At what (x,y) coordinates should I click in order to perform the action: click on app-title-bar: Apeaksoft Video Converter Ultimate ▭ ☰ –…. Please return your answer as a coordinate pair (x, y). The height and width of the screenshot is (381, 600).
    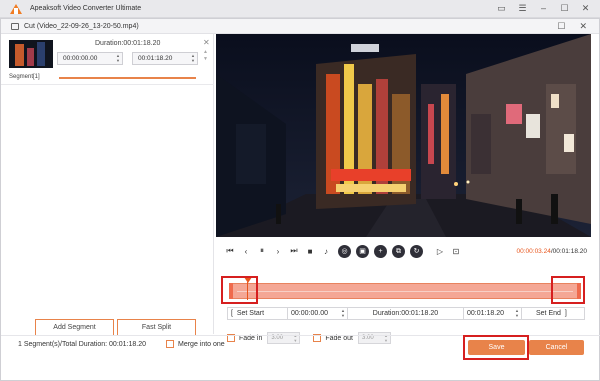
    Looking at the image, I should click on (300, 9).